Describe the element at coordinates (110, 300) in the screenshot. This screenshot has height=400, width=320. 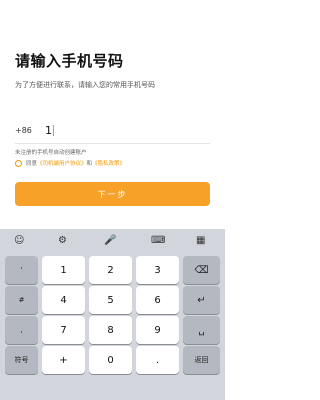
I see `key-5: 5` at that location.